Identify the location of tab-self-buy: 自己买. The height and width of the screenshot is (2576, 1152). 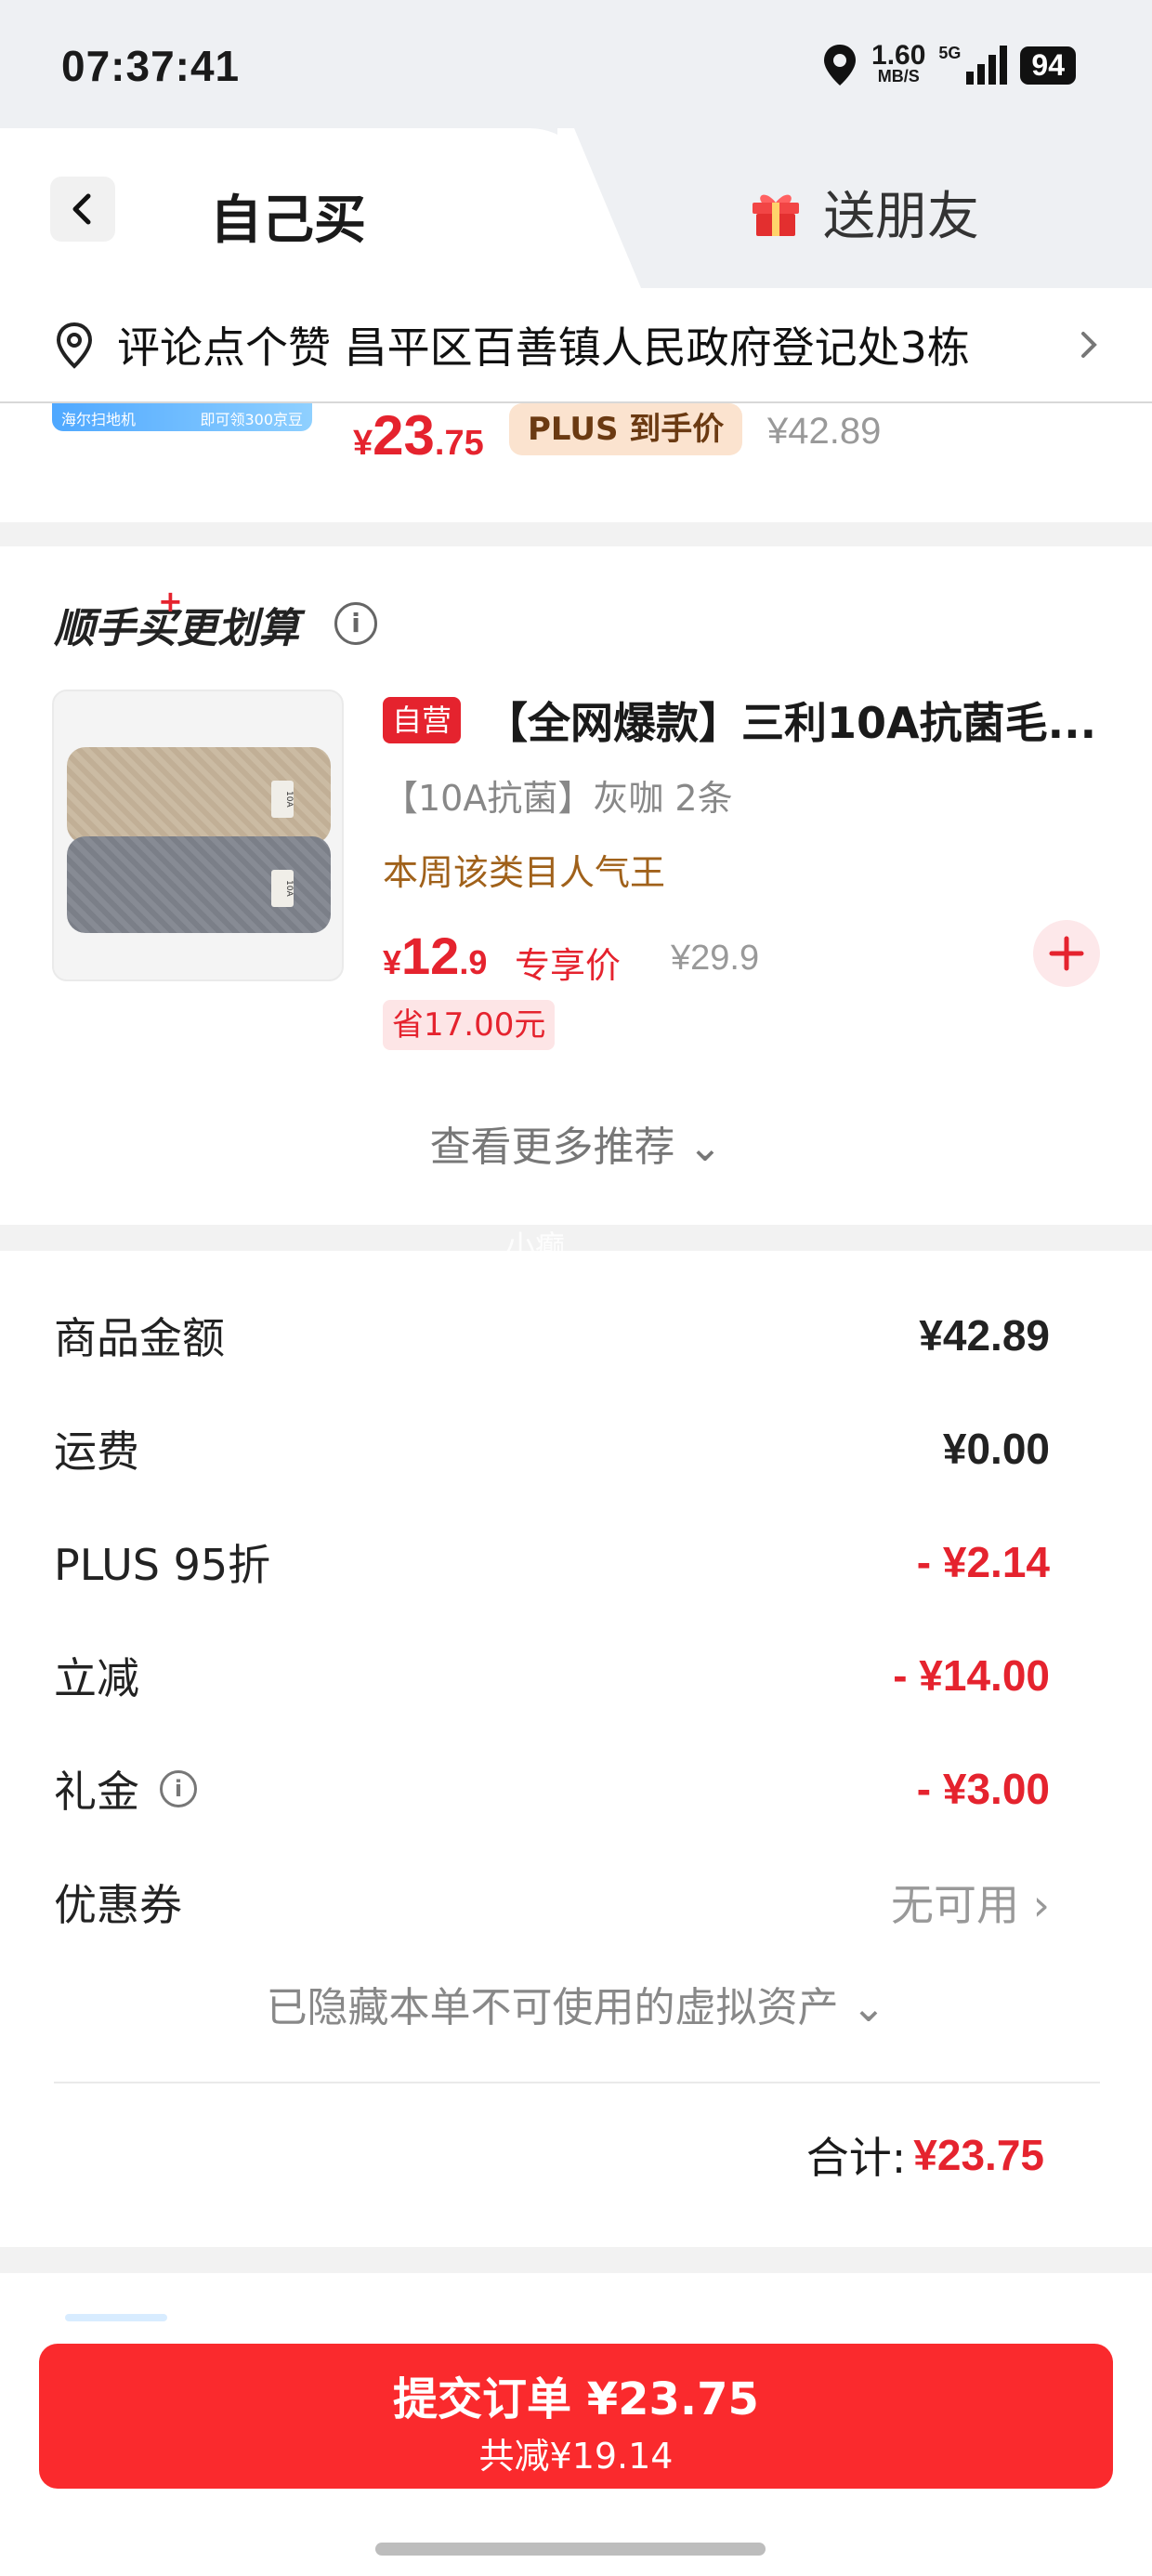
(297, 208).